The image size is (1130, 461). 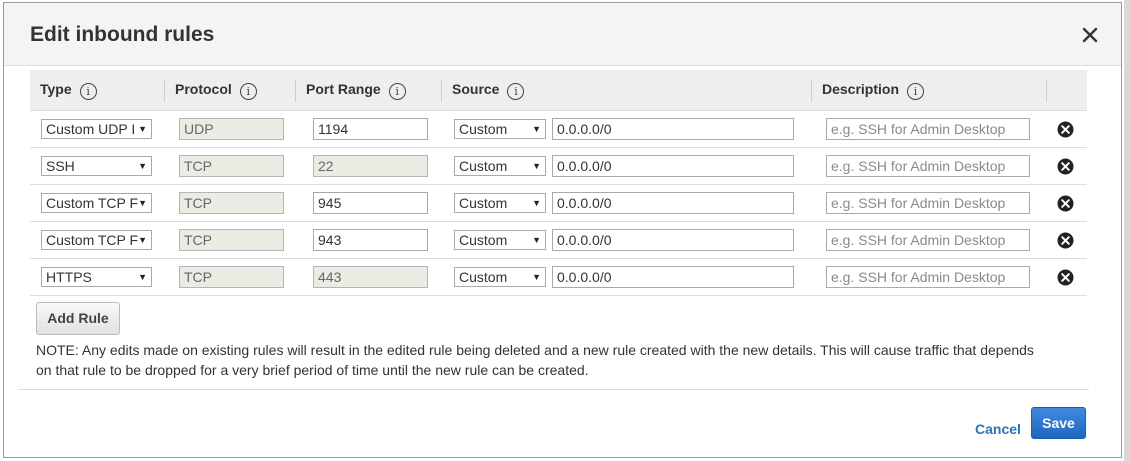 I want to click on type-select: Custom UDP I ▼, so click(x=96, y=129).